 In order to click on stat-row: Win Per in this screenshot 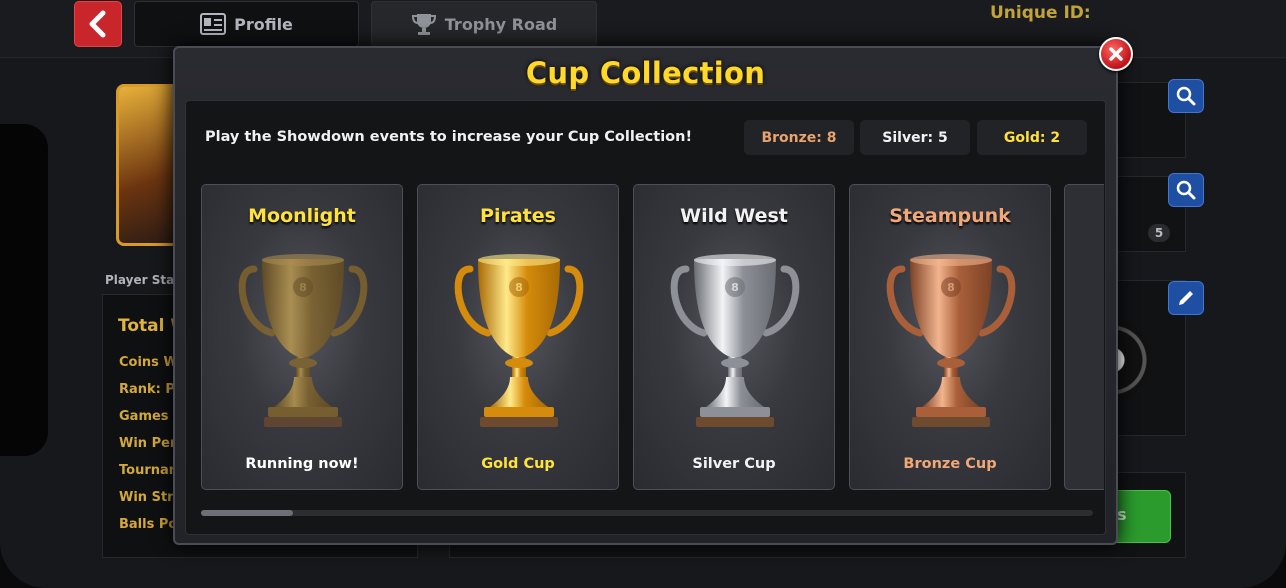, I will do `click(148, 443)`.